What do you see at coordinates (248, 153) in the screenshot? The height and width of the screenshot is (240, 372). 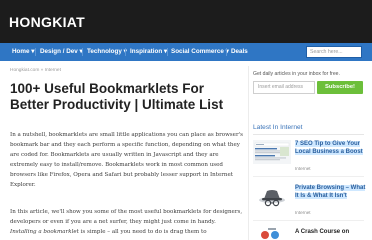 I see `column-divider` at bounding box center [248, 153].